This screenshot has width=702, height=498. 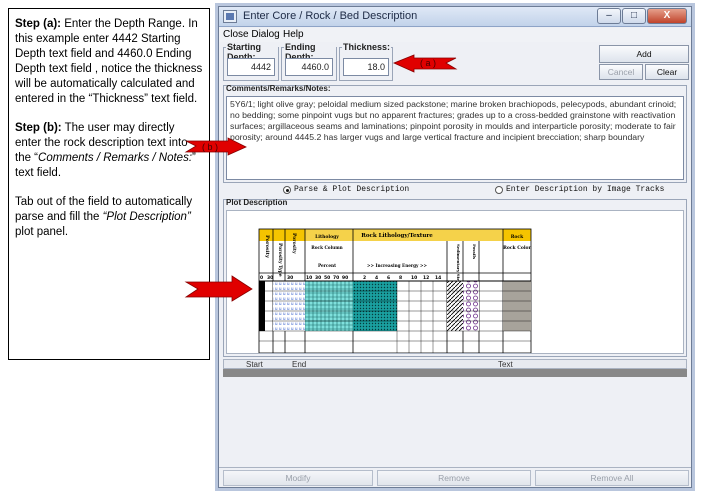 I want to click on callout-b-arrow: ( b ), so click(x=215, y=146).